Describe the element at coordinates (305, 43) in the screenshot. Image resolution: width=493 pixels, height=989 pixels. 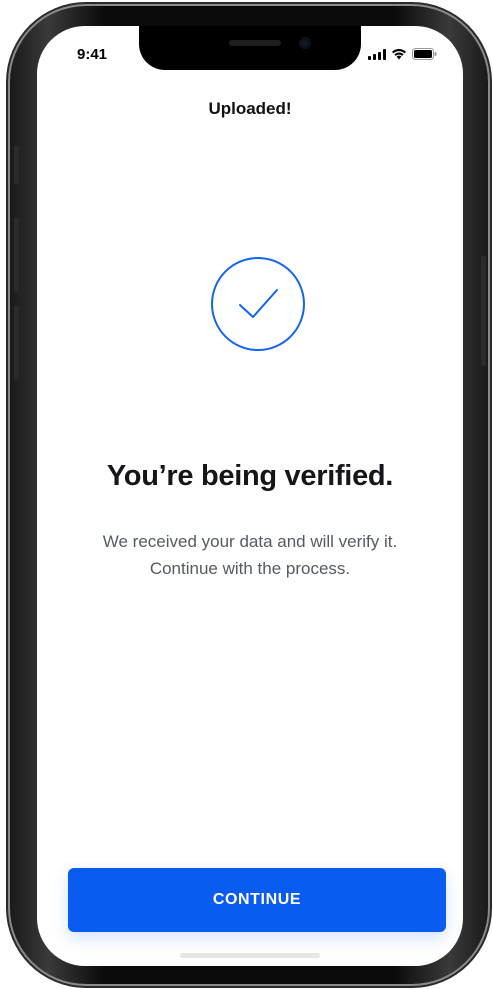
I see `front-camera` at that location.